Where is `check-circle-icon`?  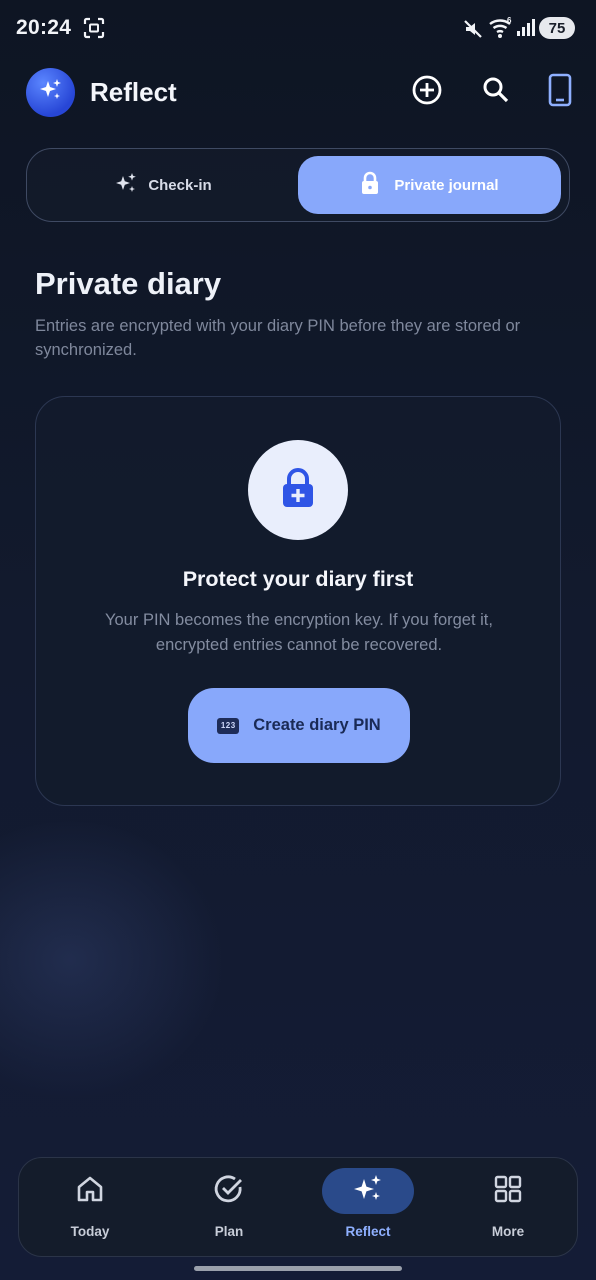
check-circle-icon is located at coordinates (229, 1191).